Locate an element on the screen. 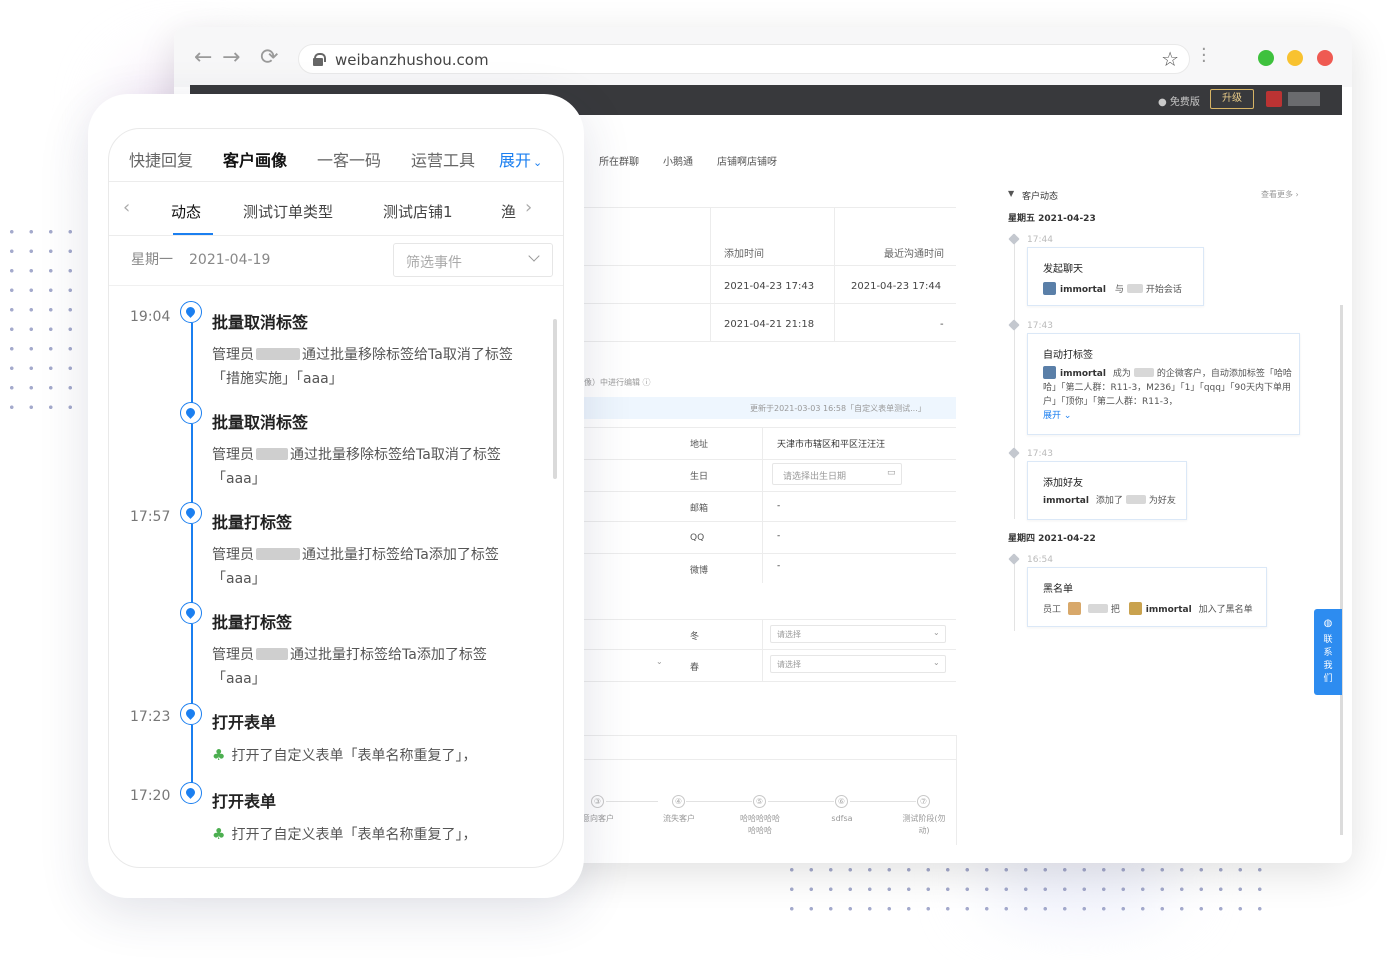 The image size is (1388, 960). activity-card-title: 添加好友 is located at coordinates (1063, 483).